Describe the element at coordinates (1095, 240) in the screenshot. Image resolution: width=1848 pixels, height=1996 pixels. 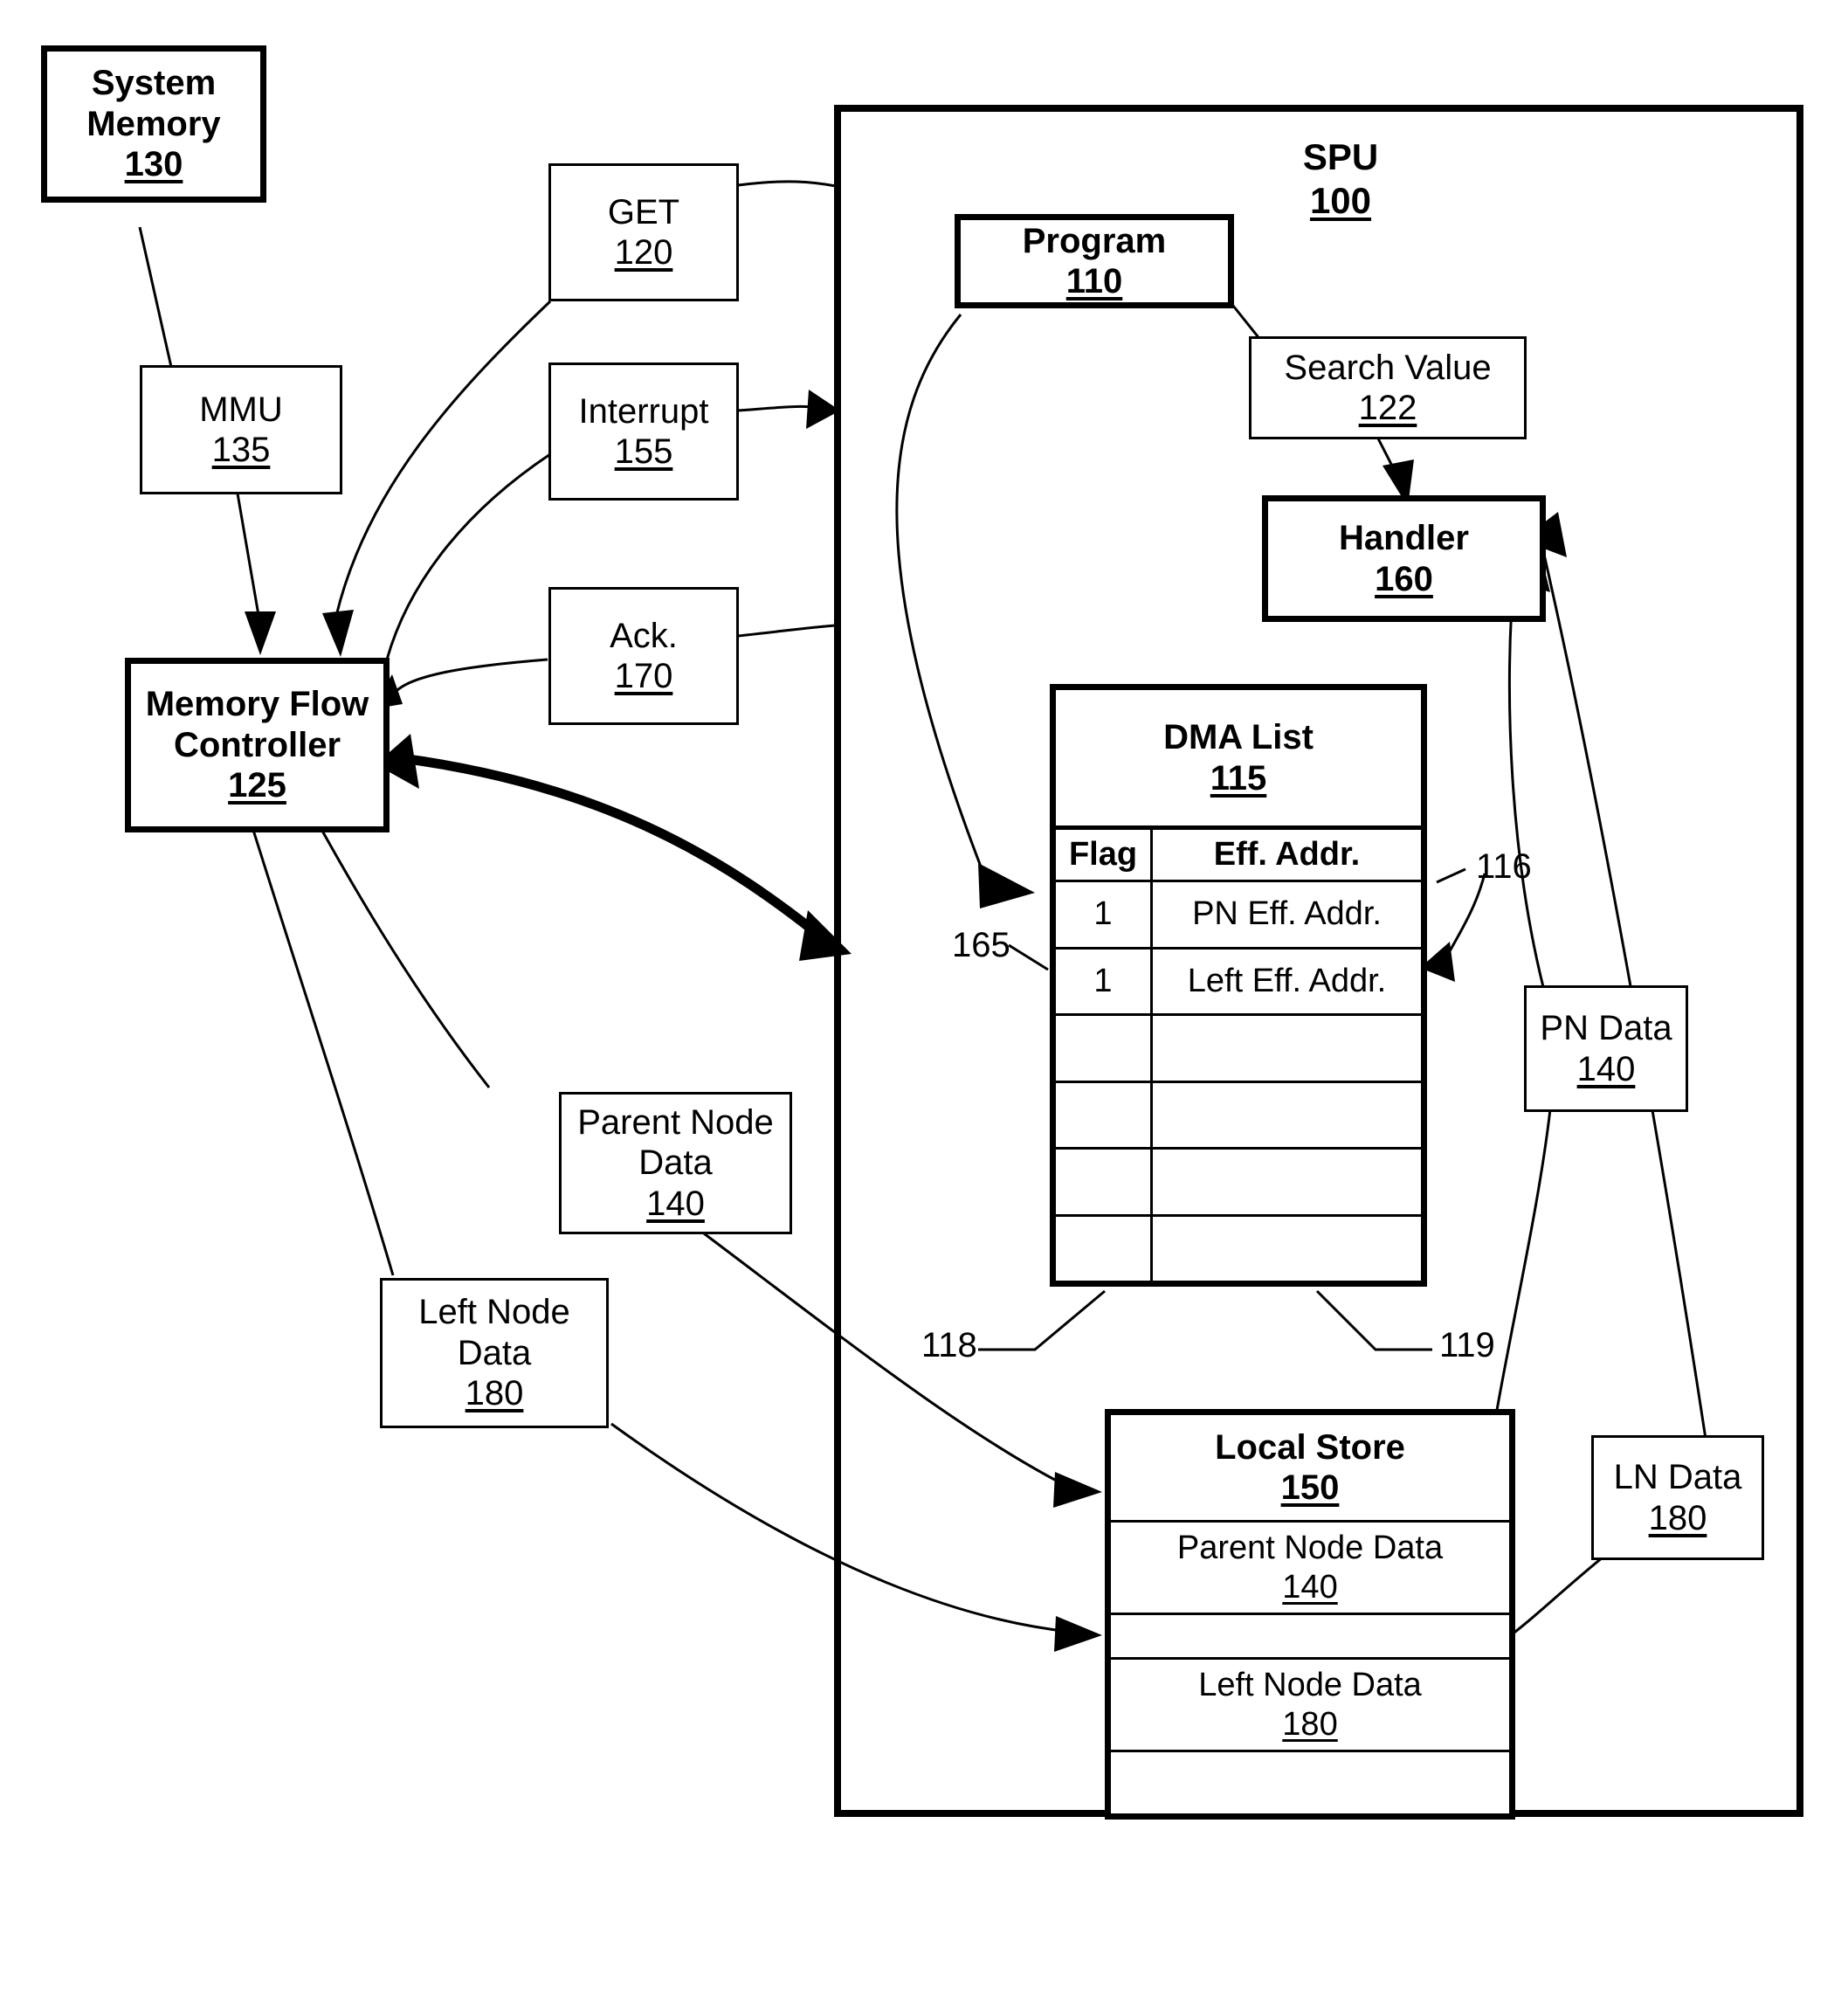
I see `program-label: Program` at that location.